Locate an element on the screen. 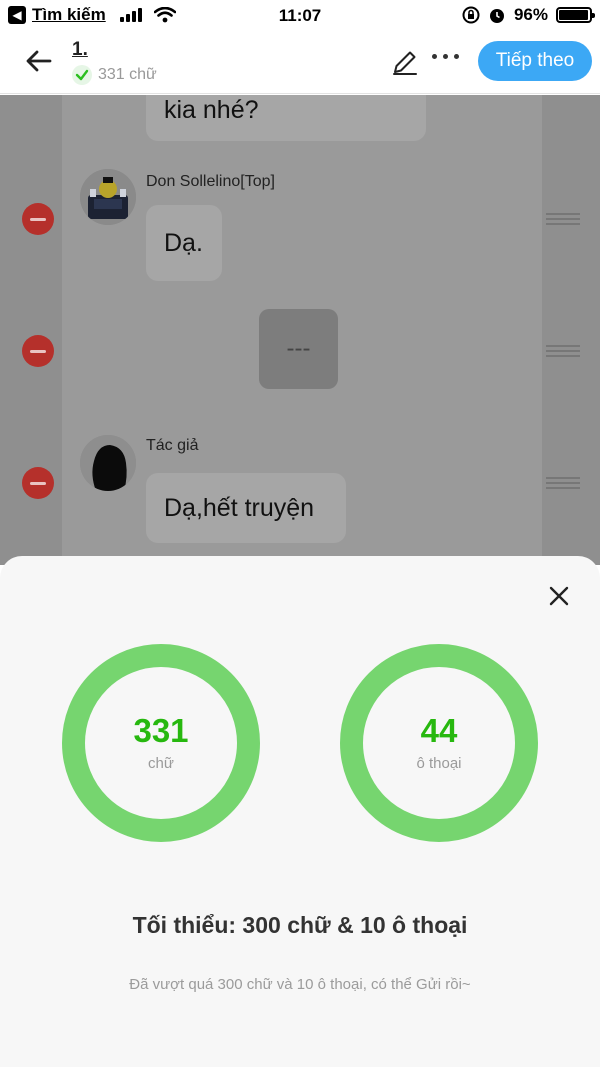 The width and height of the screenshot is (600, 1067). check-icon is located at coordinates (82, 75).